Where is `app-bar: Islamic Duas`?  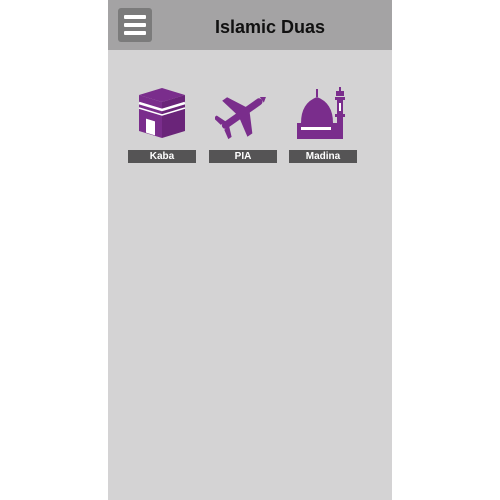 app-bar: Islamic Duas is located at coordinates (250, 25).